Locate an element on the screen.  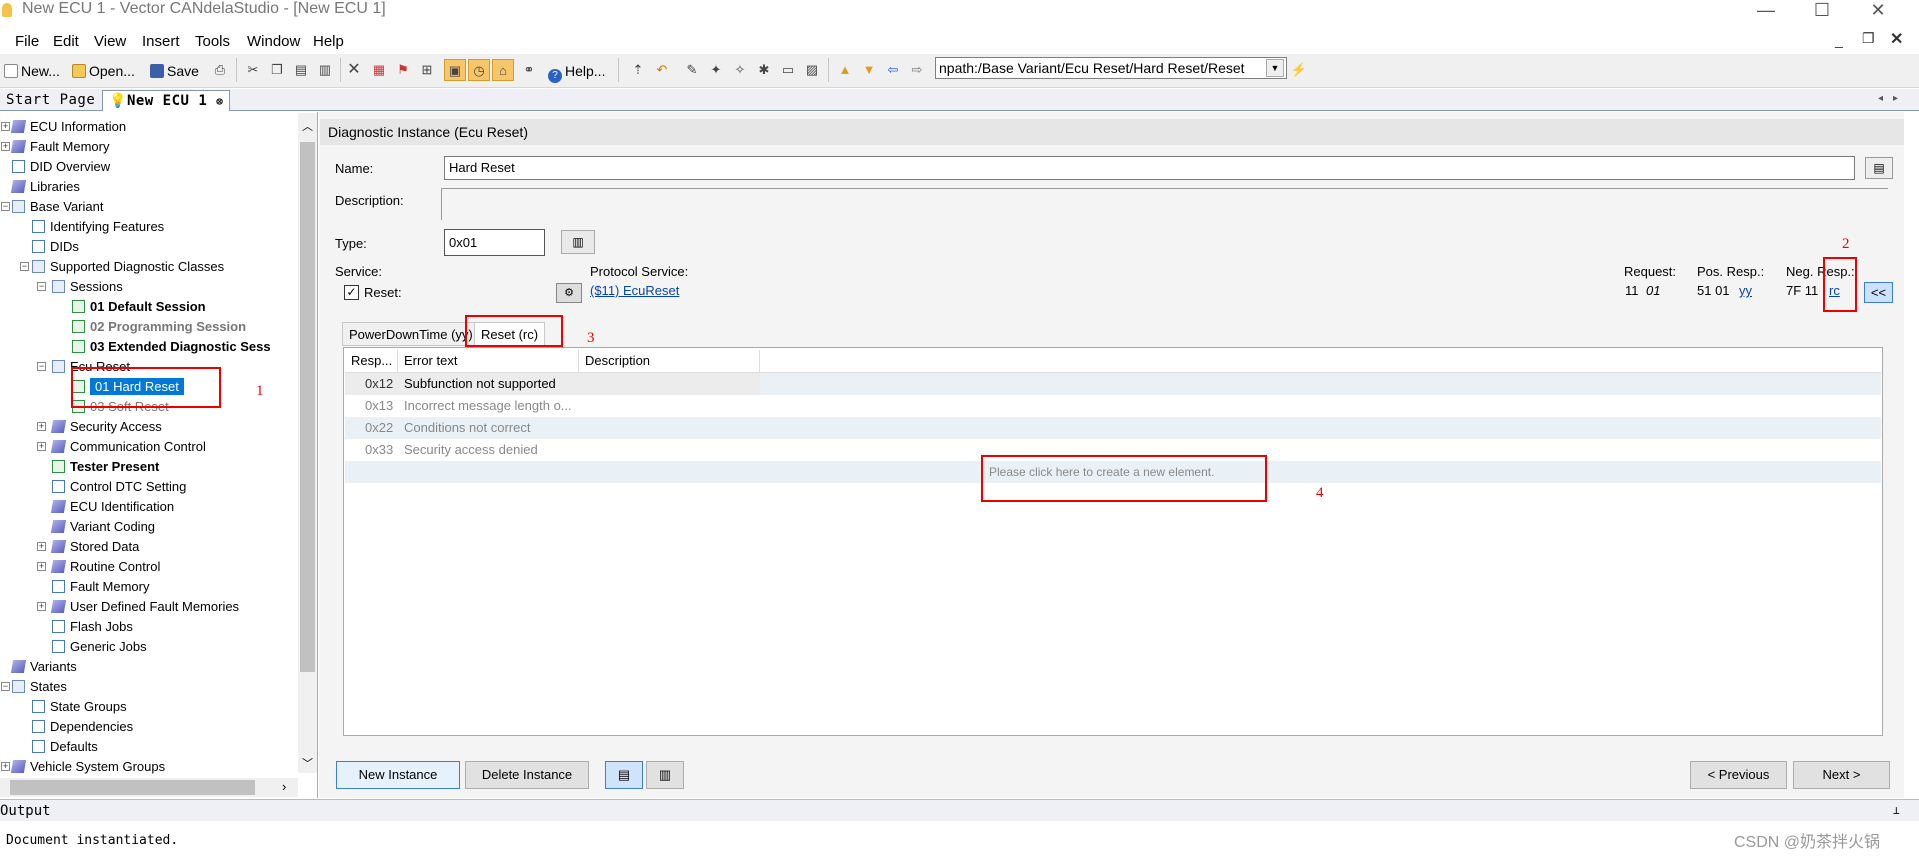
tree-item: Dependencies is located at coordinates (82, 727).